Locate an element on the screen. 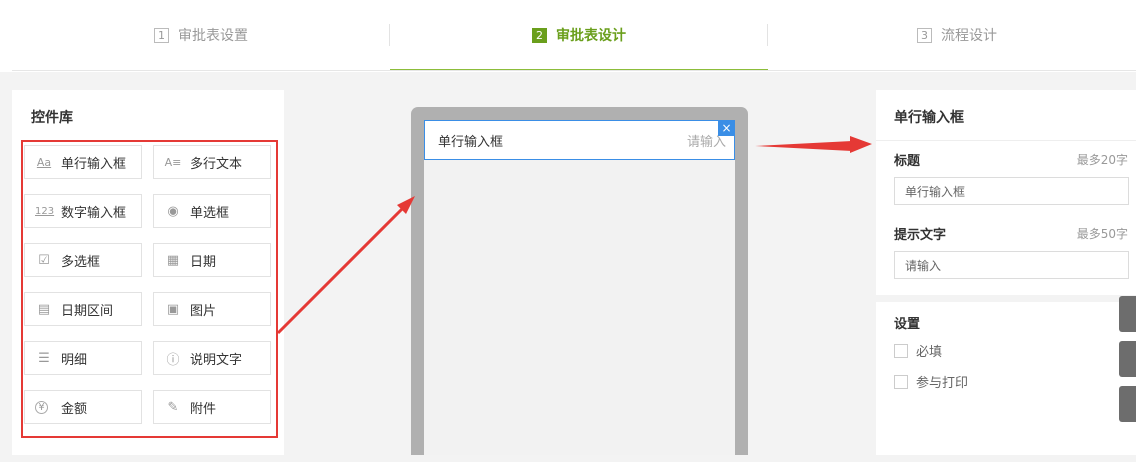  control-attachment: ✎ 附件 is located at coordinates (212, 407).